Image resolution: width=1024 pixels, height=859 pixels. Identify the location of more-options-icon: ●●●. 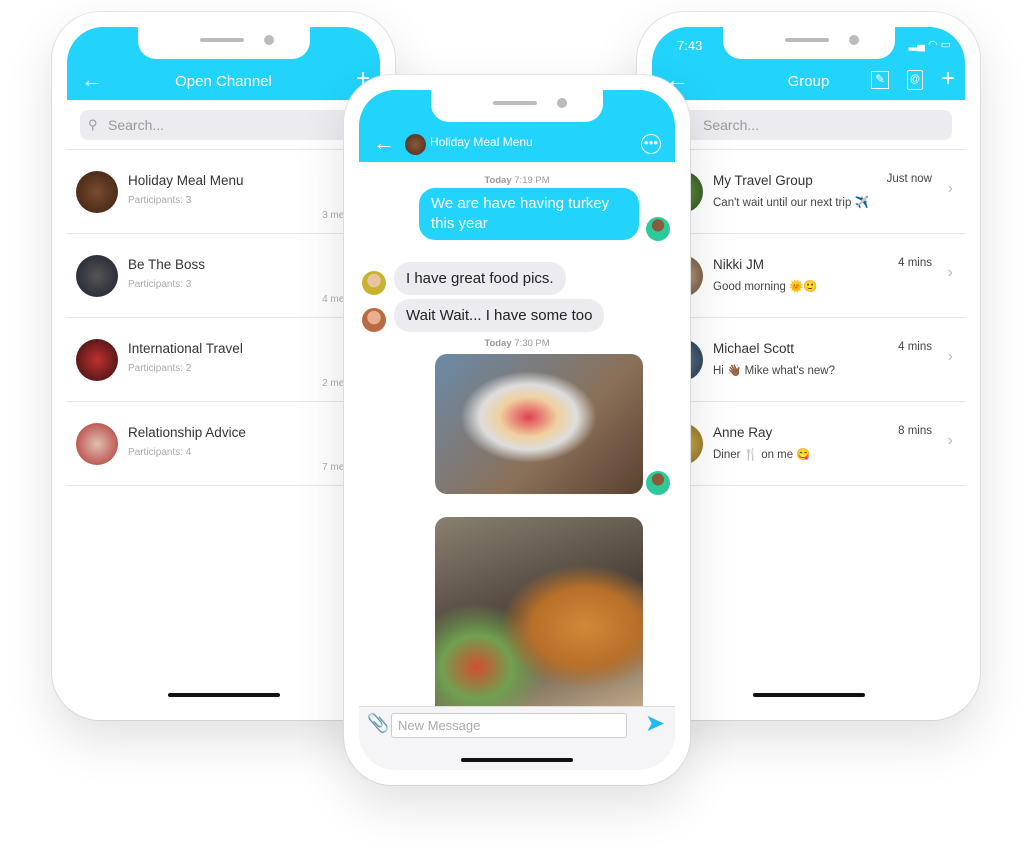
(651, 144).